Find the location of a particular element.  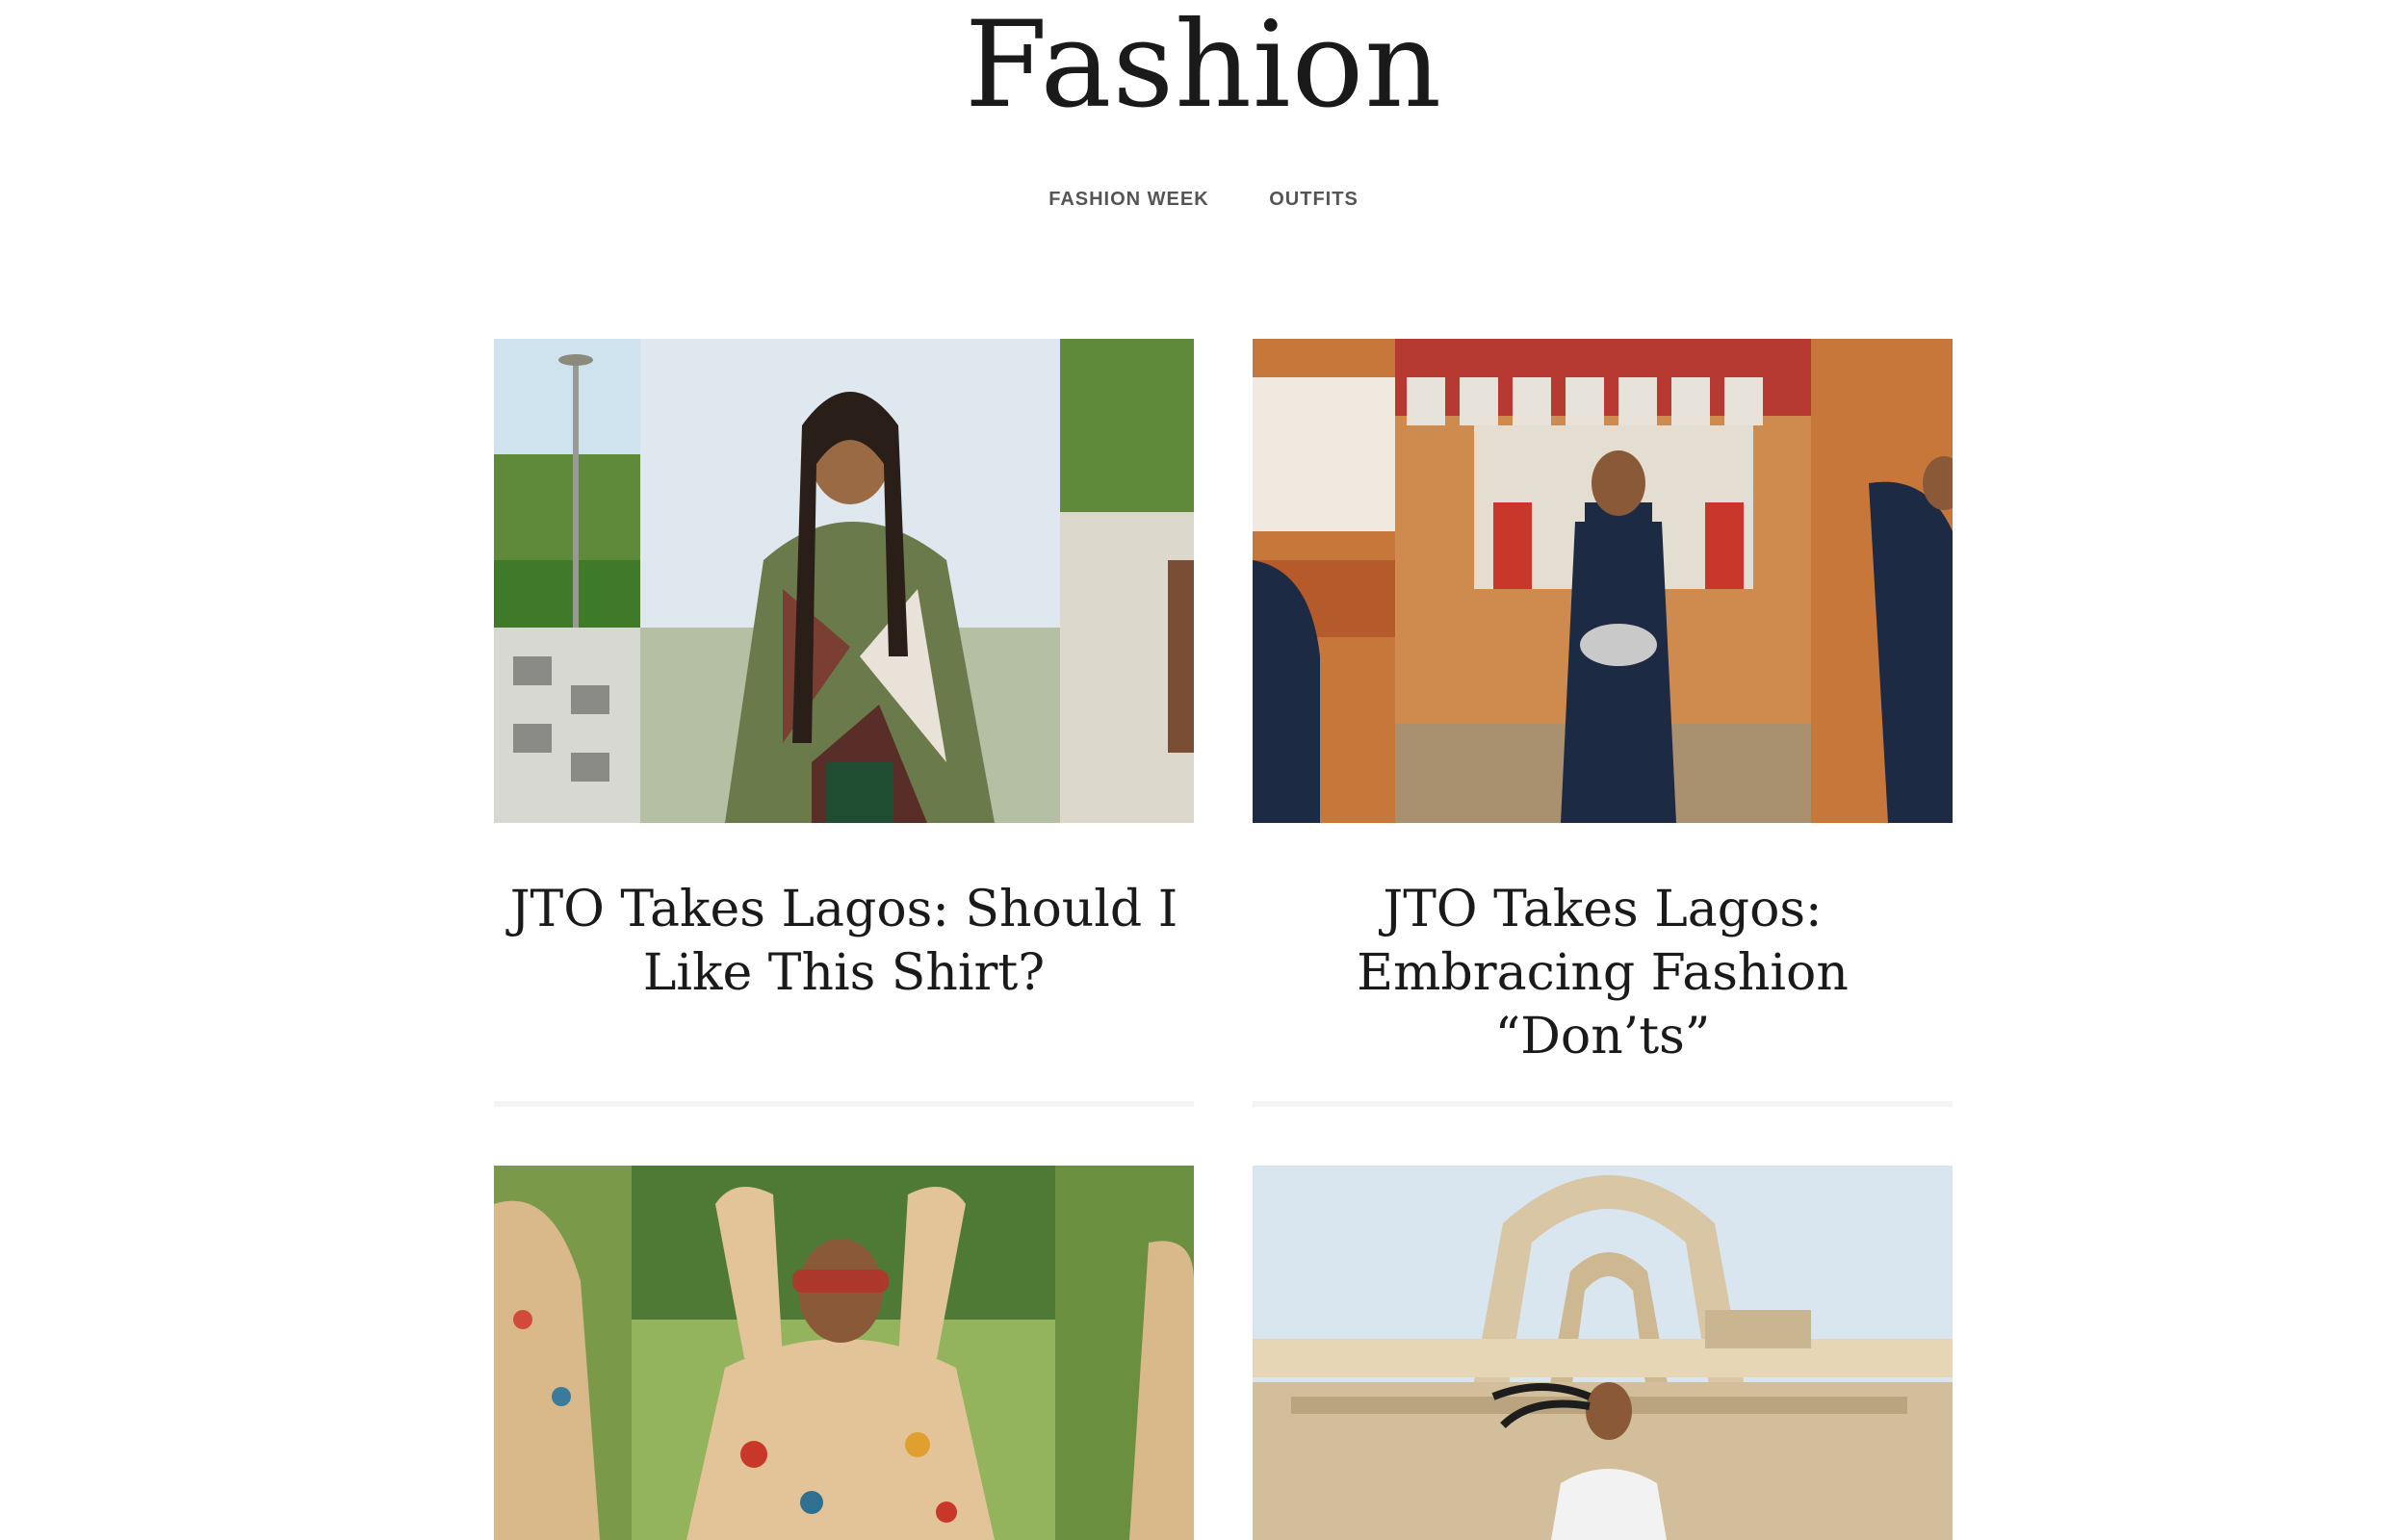

page-title: Fashion is located at coordinates (1203, 67).